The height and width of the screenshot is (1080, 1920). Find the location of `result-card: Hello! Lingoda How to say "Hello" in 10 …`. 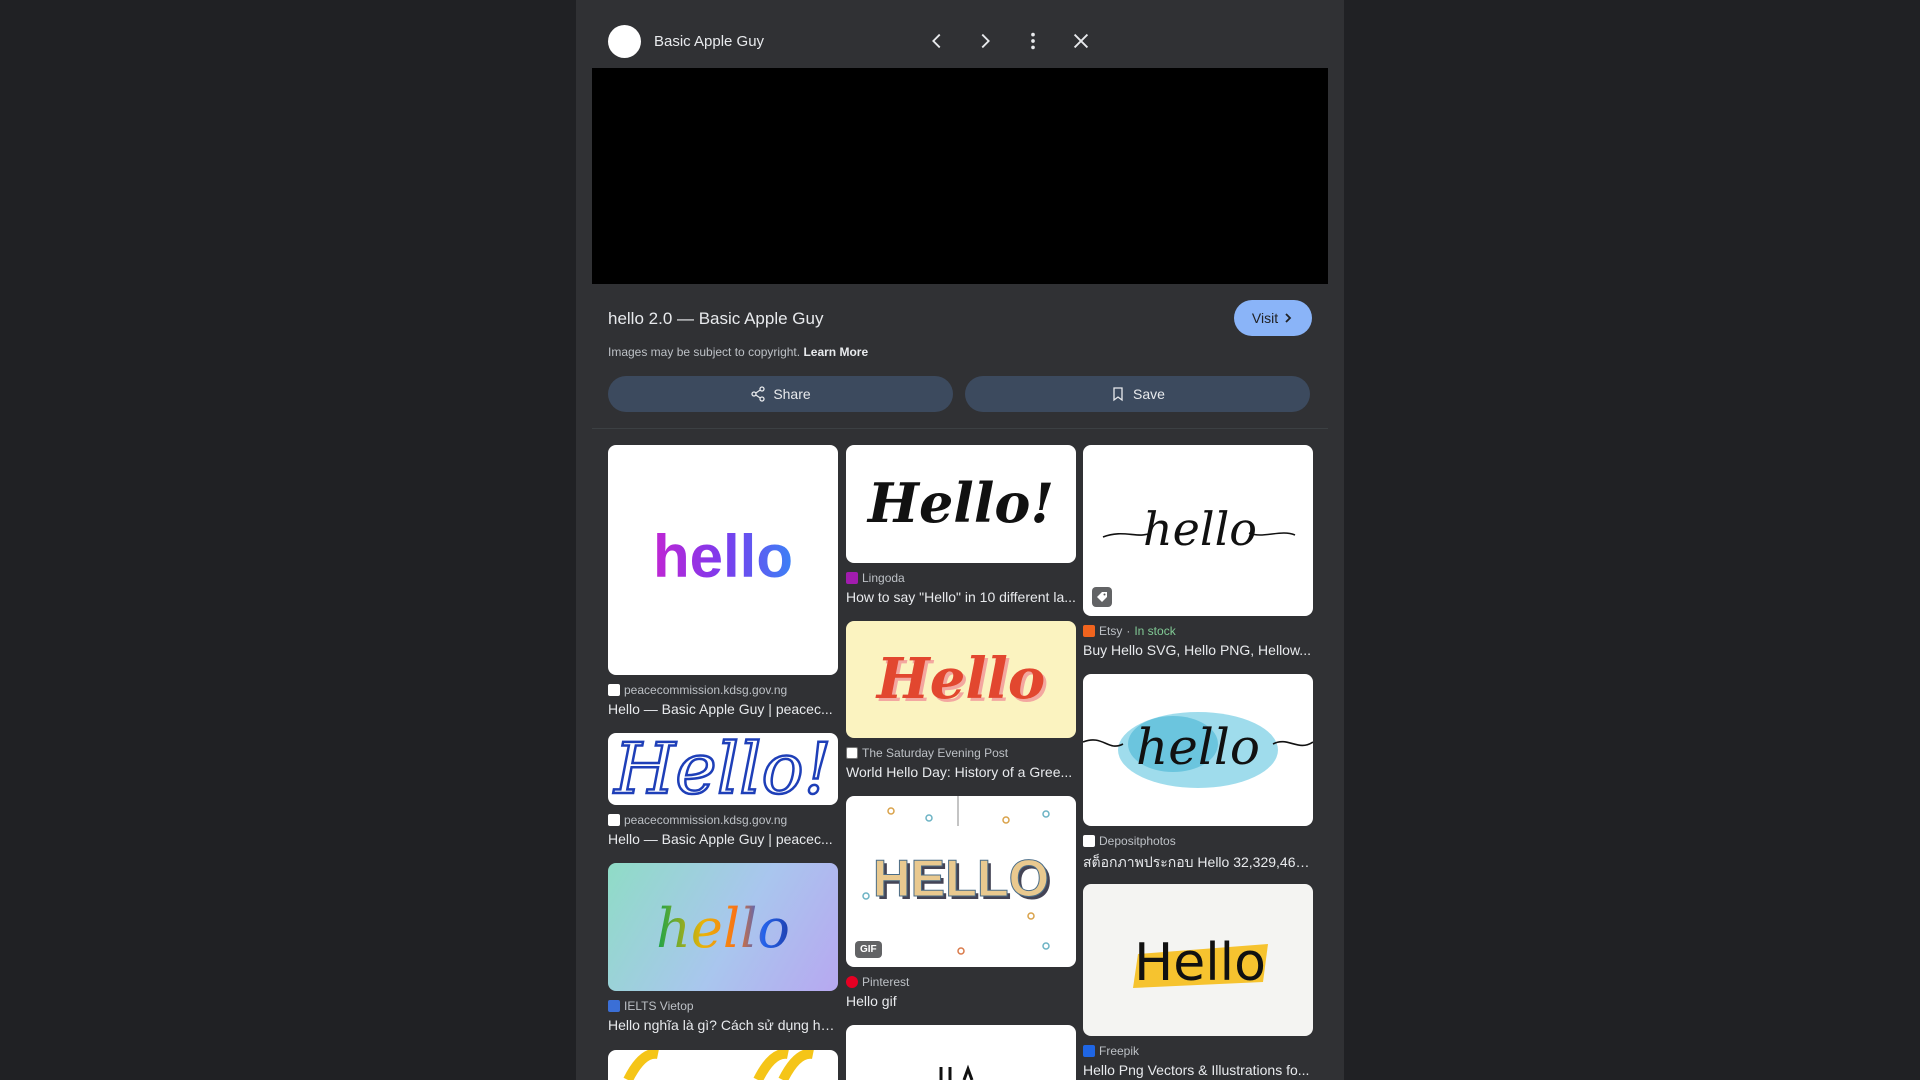

result-card: Hello! Lingoda How to say "Hello" in 10 … is located at coordinates (961, 525).